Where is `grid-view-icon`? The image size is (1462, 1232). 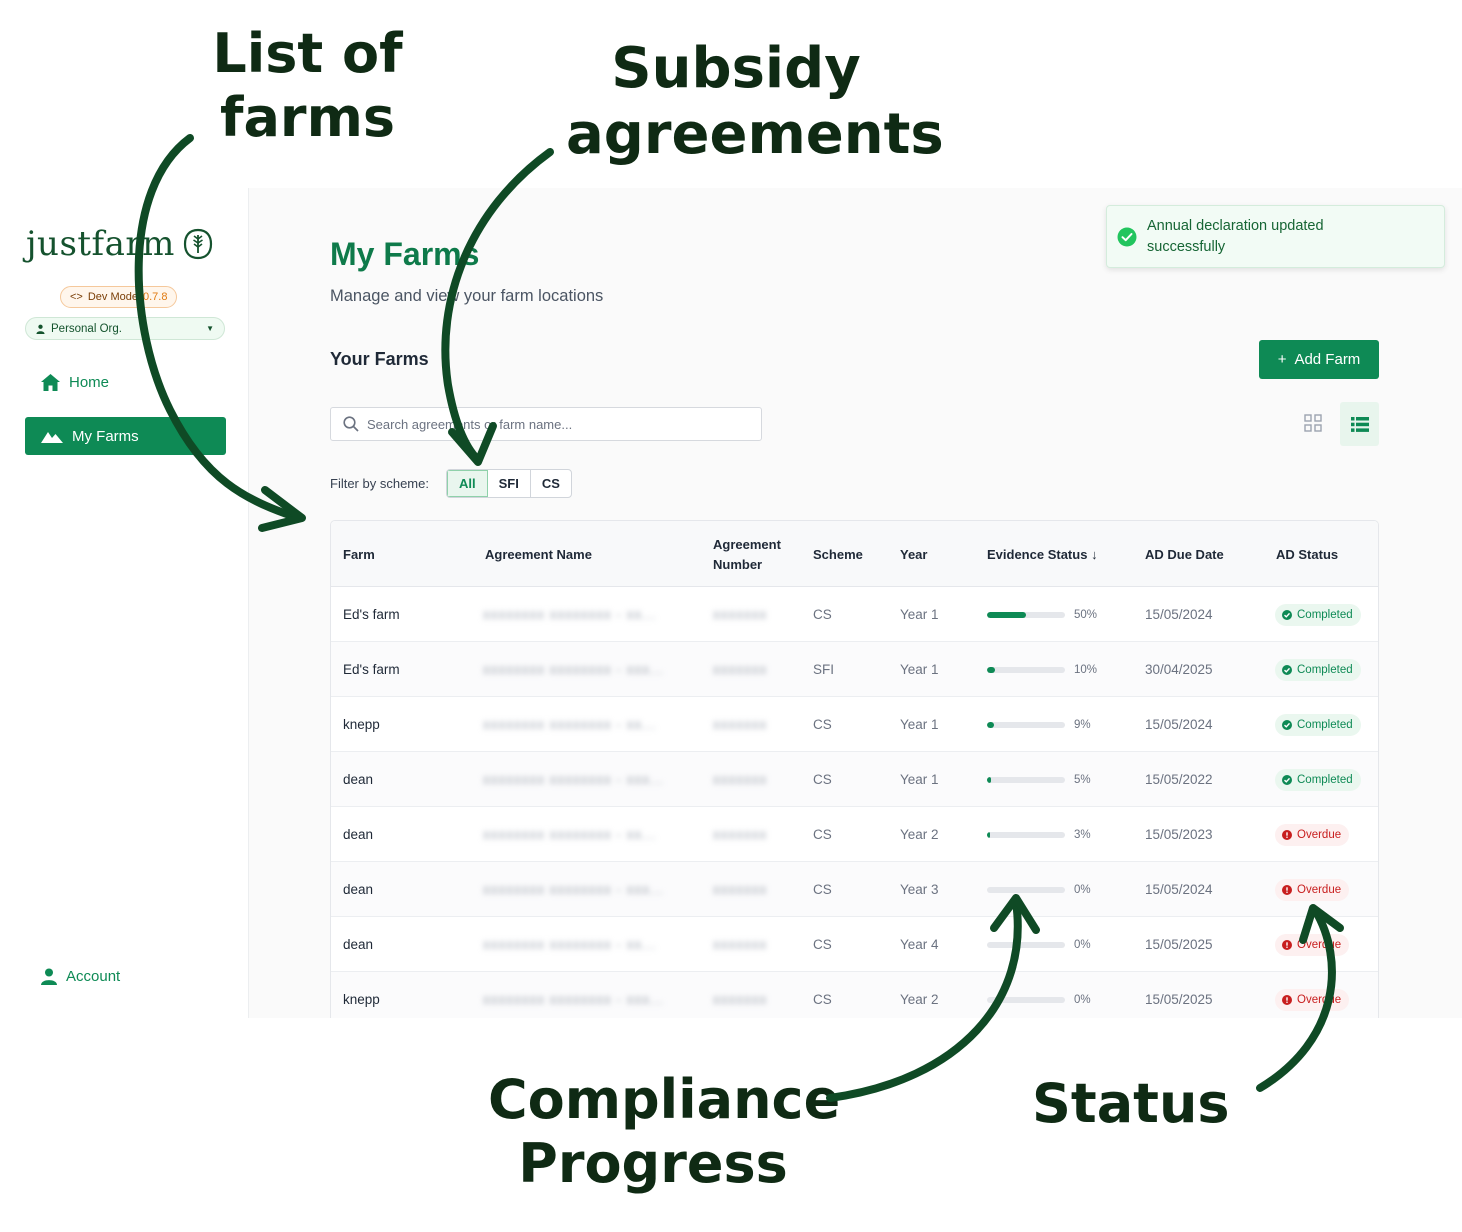 grid-view-icon is located at coordinates (1313, 423).